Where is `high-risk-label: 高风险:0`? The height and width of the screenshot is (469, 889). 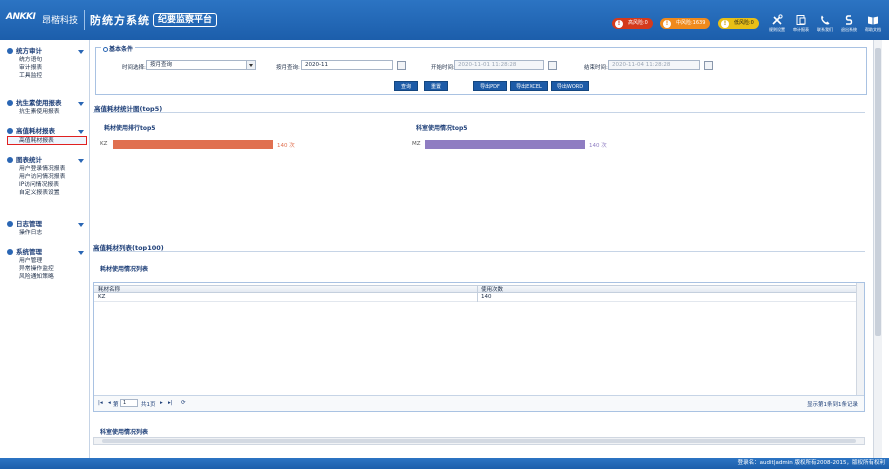 high-risk-label: 高风险:0 is located at coordinates (638, 23).